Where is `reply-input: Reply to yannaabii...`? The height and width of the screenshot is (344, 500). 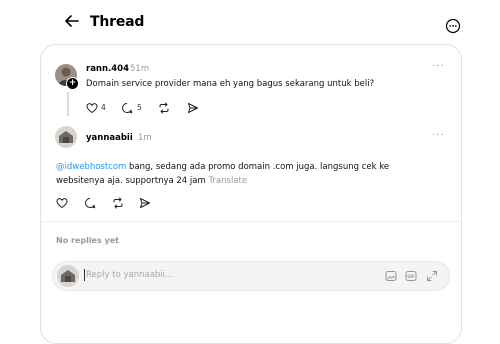 reply-input: Reply to yannaabii... is located at coordinates (129, 275).